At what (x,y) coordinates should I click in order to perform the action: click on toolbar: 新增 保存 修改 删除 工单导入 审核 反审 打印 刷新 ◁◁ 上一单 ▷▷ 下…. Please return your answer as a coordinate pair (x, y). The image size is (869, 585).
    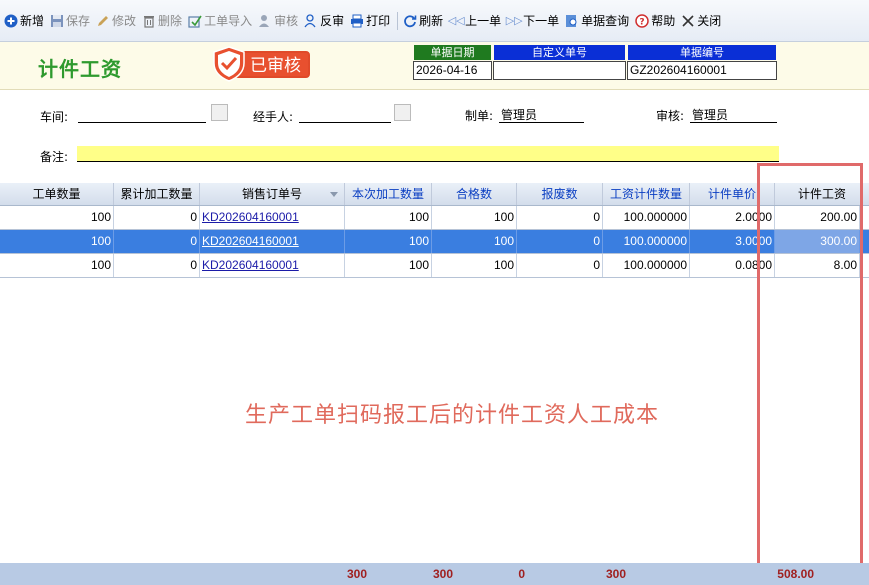
    Looking at the image, I should click on (434, 21).